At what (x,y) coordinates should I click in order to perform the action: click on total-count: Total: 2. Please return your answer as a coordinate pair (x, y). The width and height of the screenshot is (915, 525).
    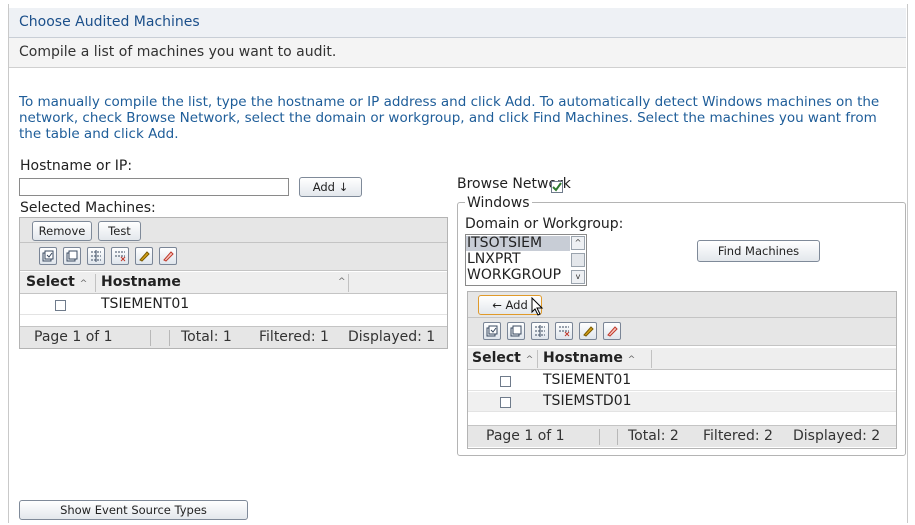
    Looking at the image, I should click on (653, 436).